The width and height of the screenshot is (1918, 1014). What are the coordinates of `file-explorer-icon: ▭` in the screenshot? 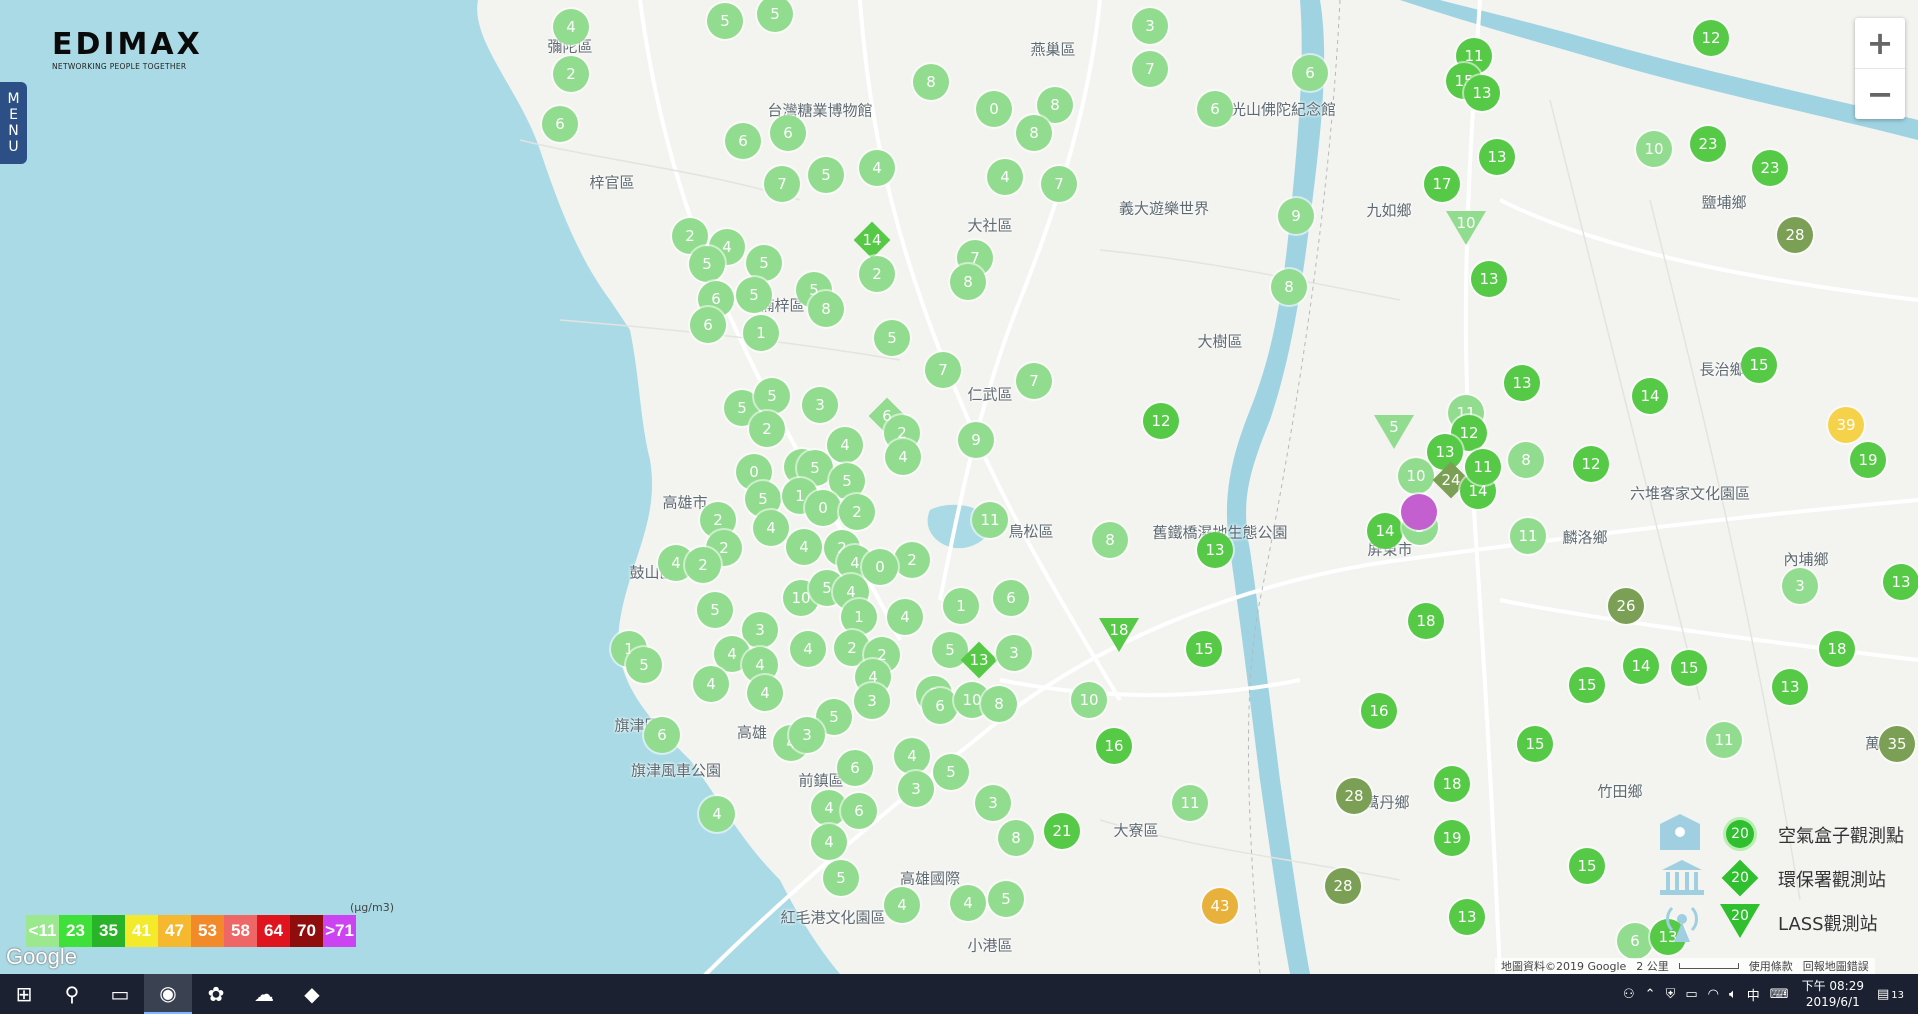 It's located at (120, 994).